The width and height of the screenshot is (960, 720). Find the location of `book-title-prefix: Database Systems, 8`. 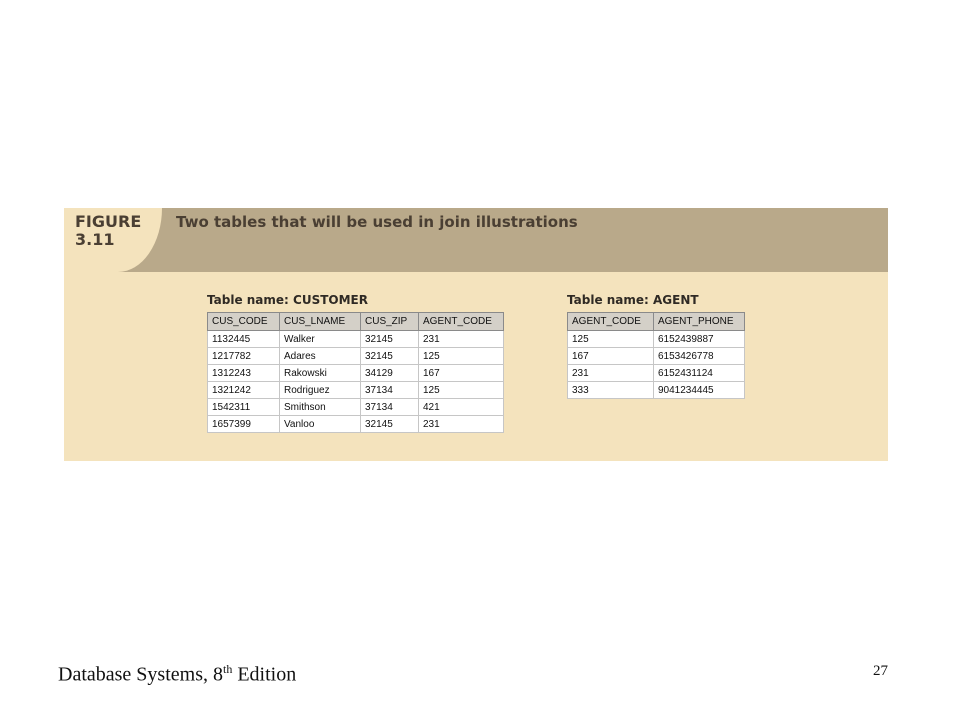

book-title-prefix: Database Systems, 8 is located at coordinates (140, 674).